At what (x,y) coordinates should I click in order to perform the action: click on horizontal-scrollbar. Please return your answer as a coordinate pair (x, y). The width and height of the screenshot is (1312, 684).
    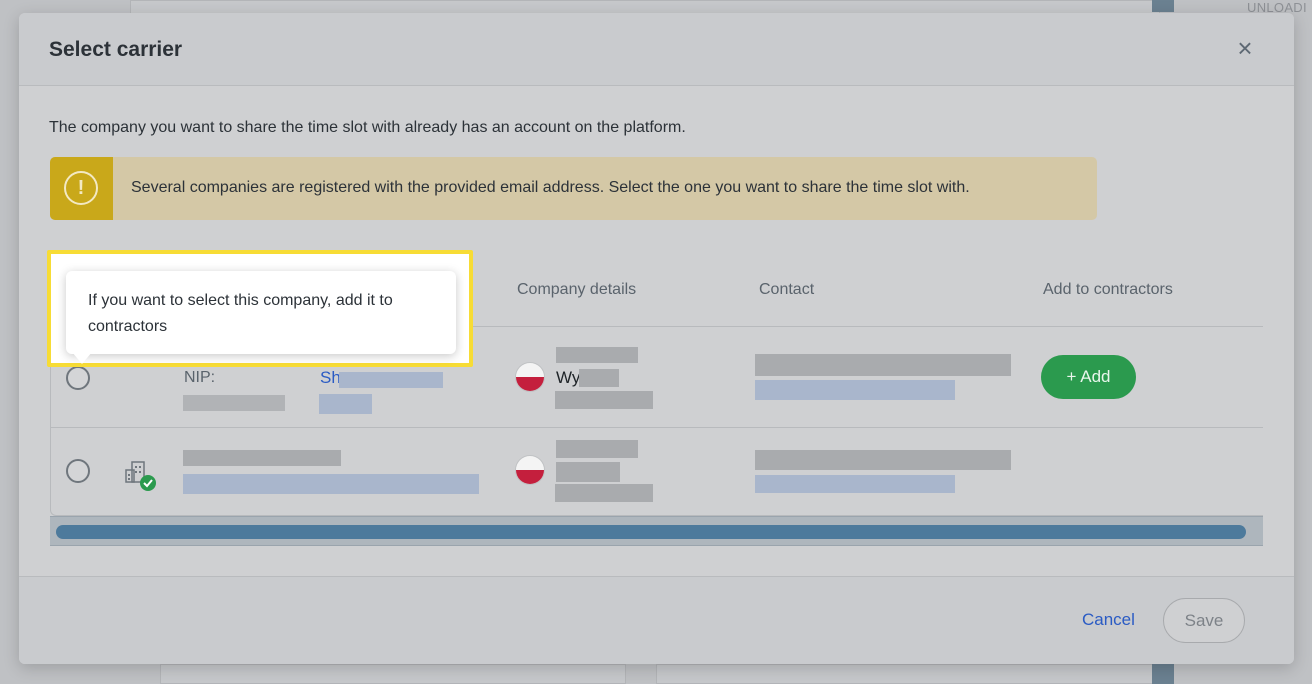
    Looking at the image, I should click on (656, 531).